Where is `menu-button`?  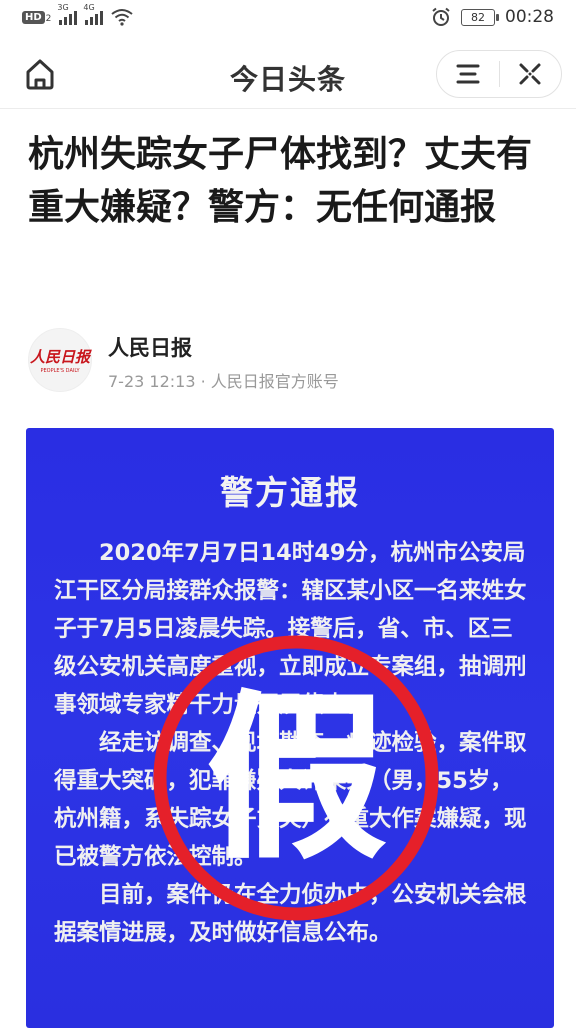
menu-button is located at coordinates (468, 74).